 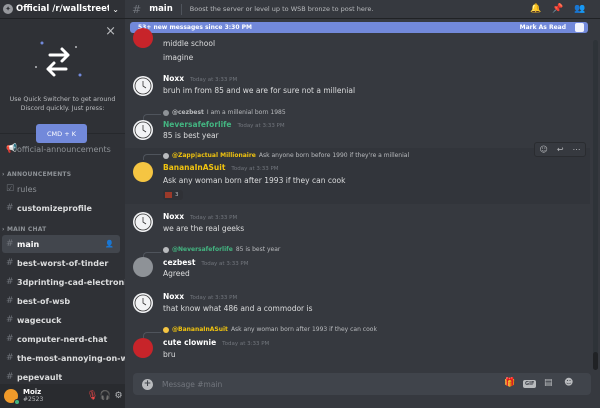 I want to click on headphones-icon: 🎧, so click(x=105, y=396).